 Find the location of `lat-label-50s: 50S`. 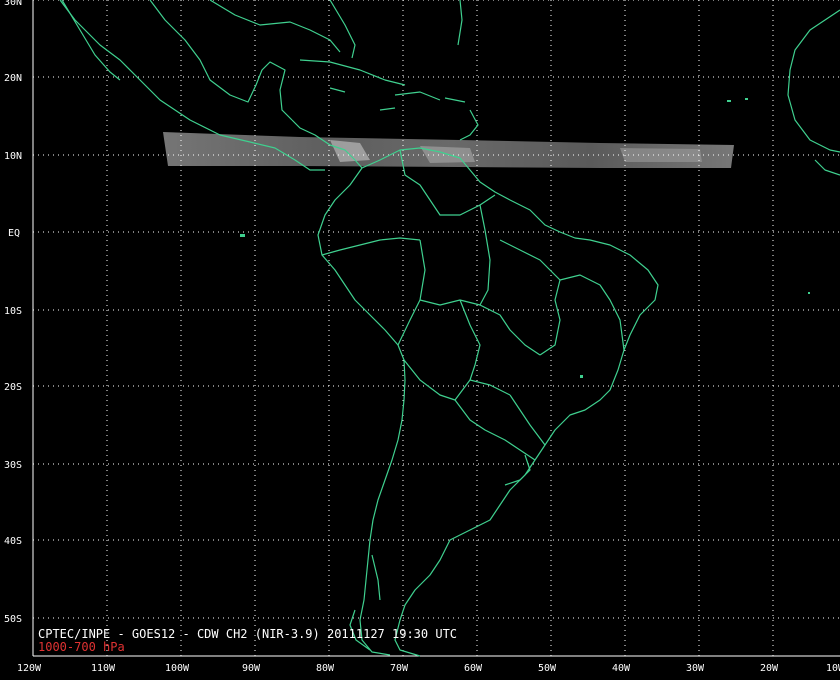

lat-label-50s: 50S is located at coordinates (13, 619).